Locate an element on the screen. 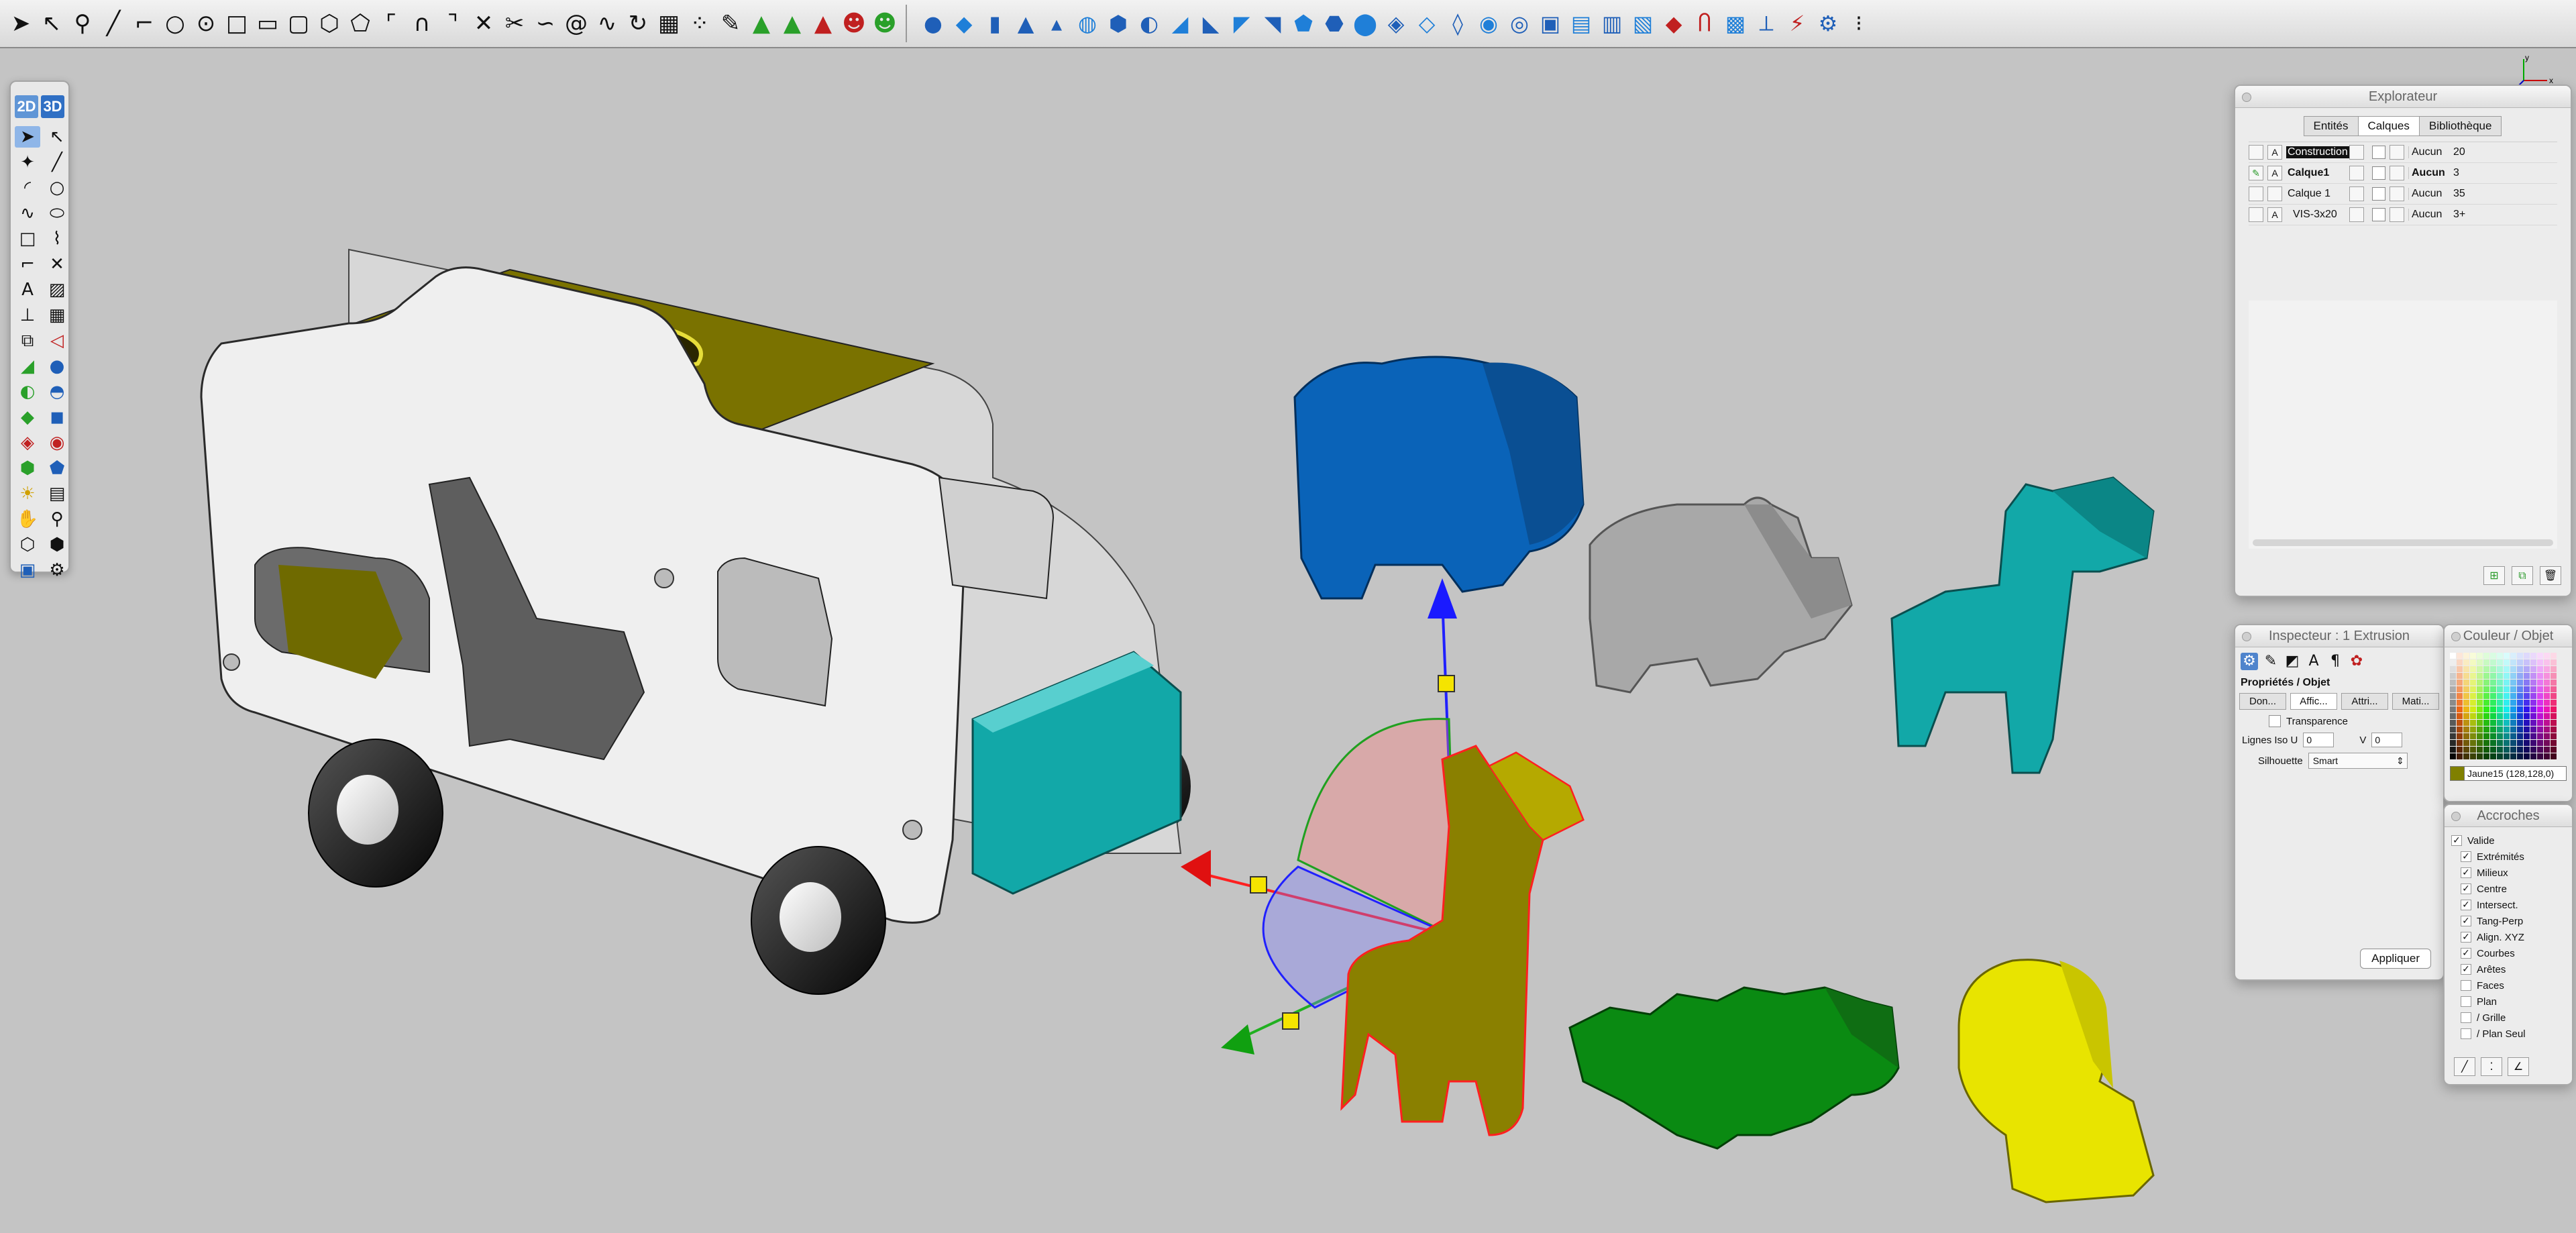 The height and width of the screenshot is (1233, 2576). offset-icon: ◎ is located at coordinates (1519, 23).